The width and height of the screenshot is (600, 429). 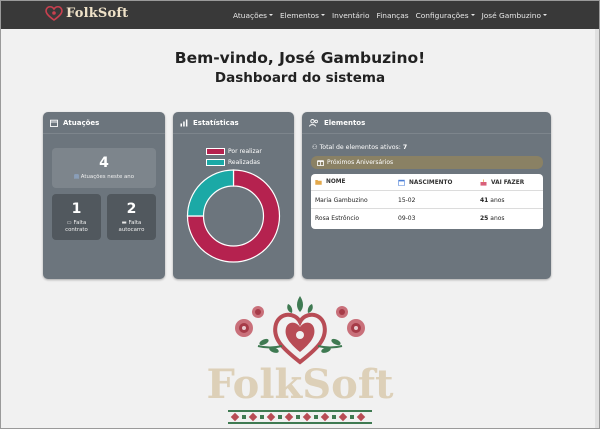 What do you see at coordinates (337, 218) in the screenshot?
I see `row-name: Rosa Estrôncio` at bounding box center [337, 218].